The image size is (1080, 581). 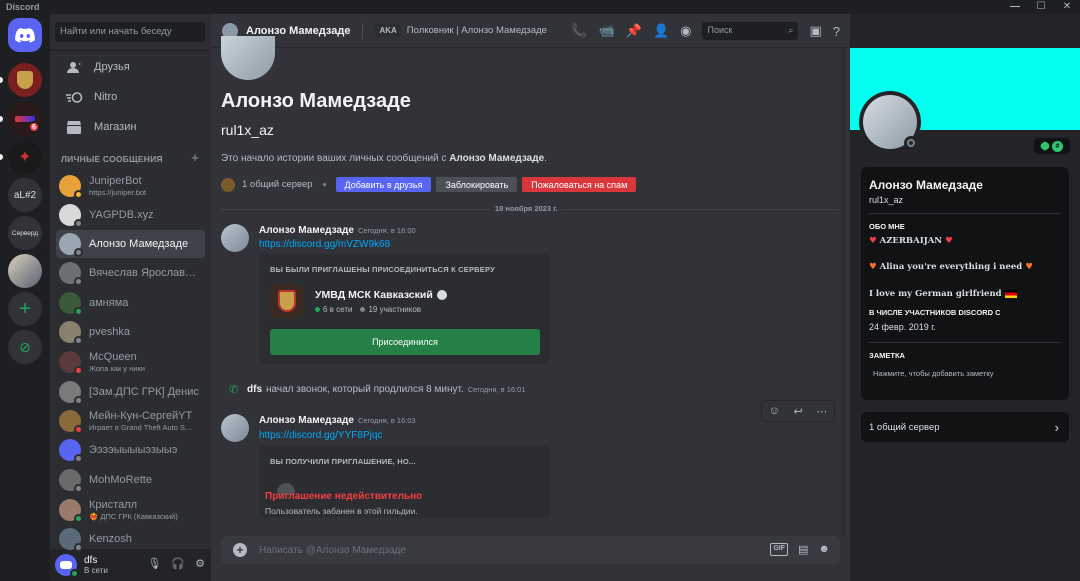 What do you see at coordinates (388, 30) in the screenshot?
I see `aka-tag: AKA` at bounding box center [388, 30].